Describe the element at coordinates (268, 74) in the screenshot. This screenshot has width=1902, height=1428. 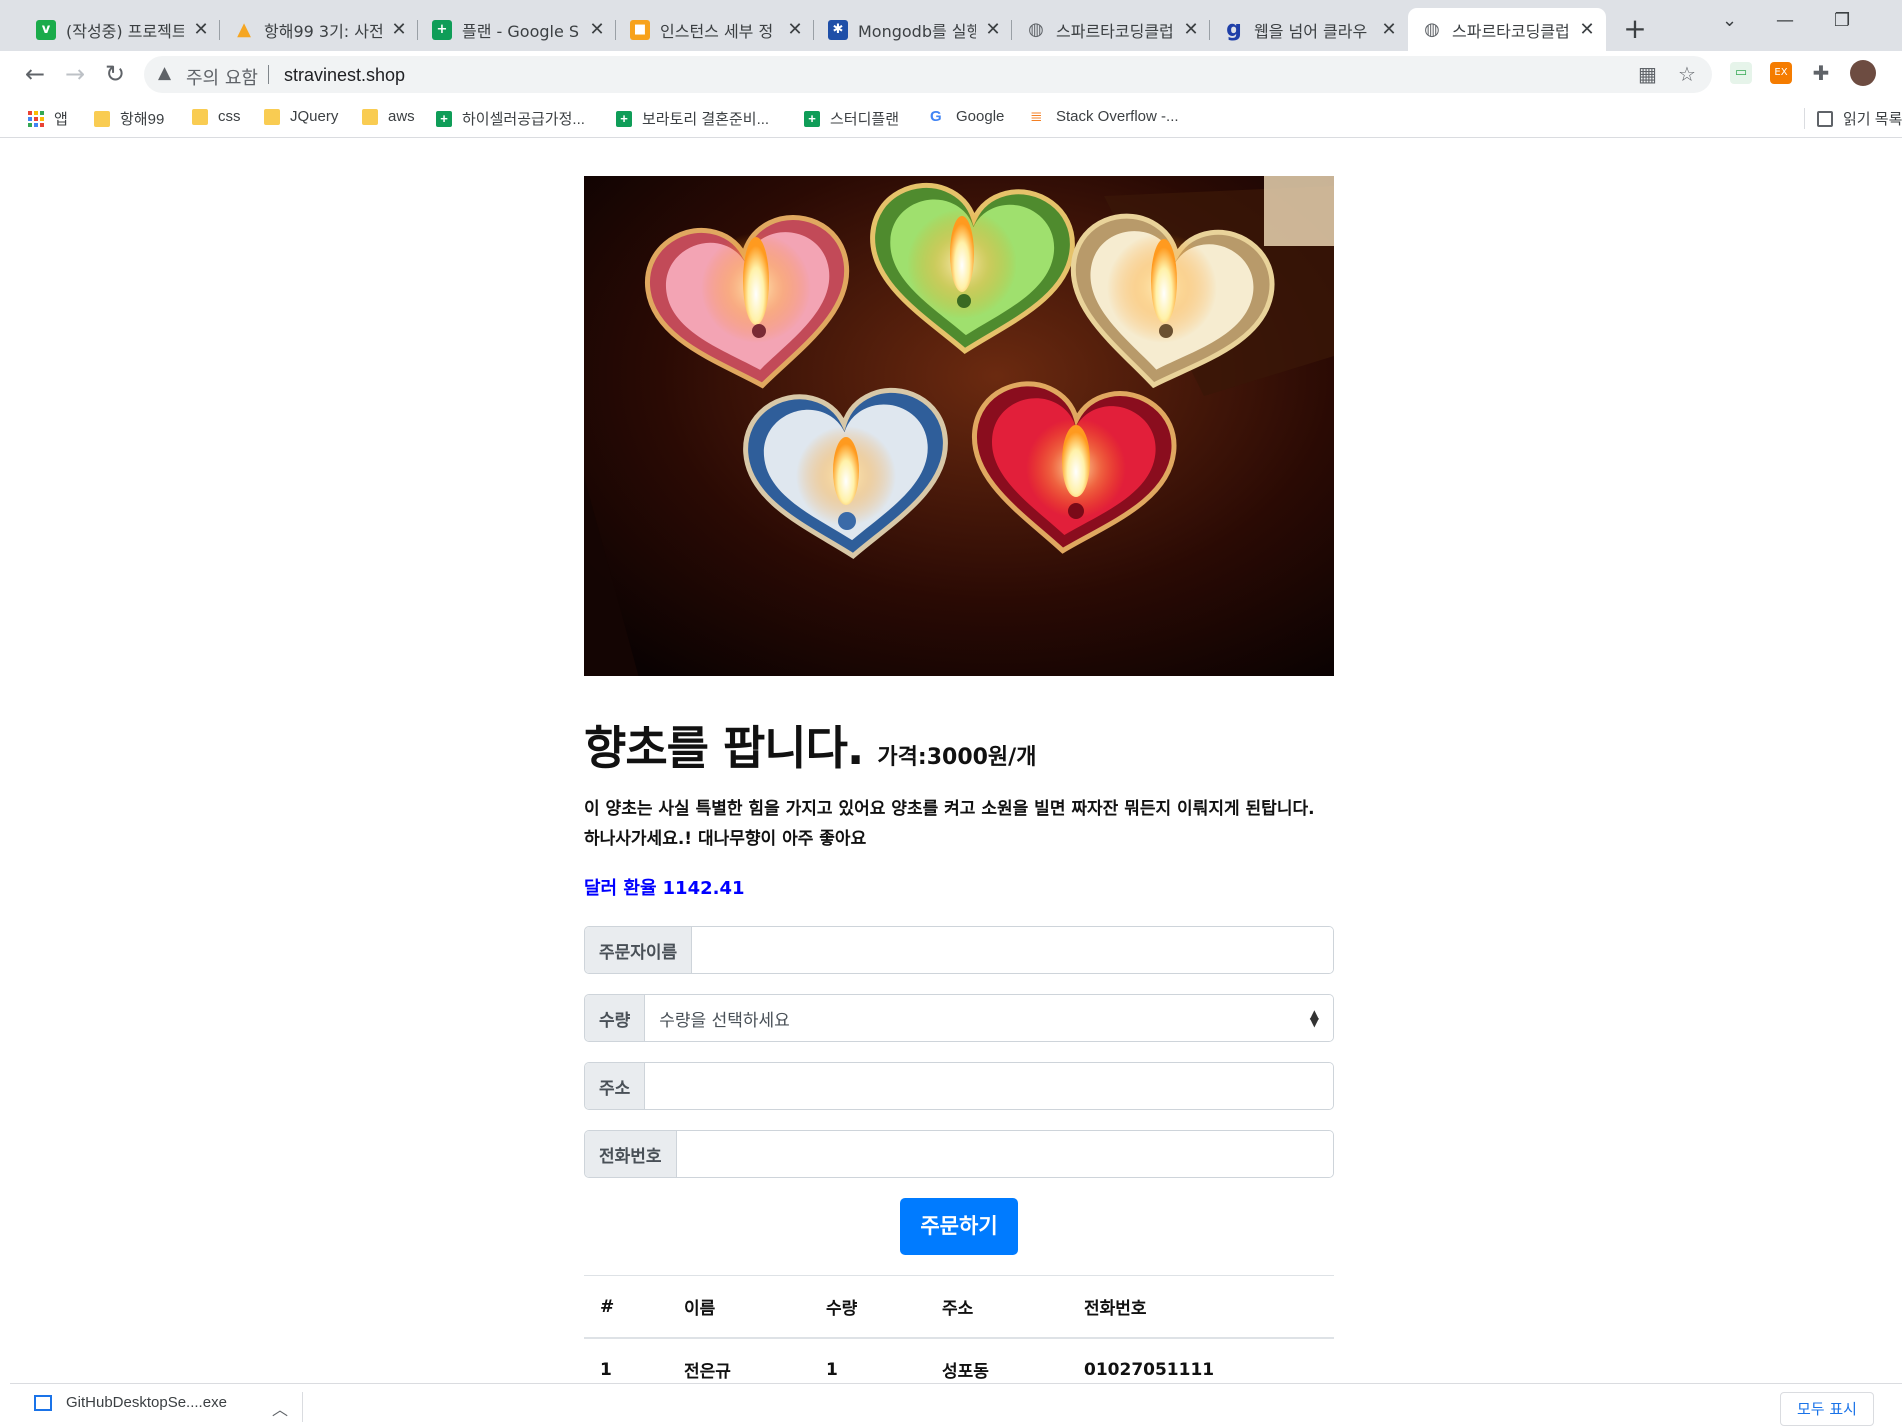
I see `address-divider` at that location.